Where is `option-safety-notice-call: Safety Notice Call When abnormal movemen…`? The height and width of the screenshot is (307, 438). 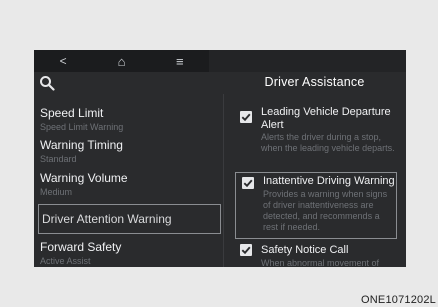 option-safety-notice-call: Safety Notice Call When abnormal movemen… is located at coordinates (316, 255).